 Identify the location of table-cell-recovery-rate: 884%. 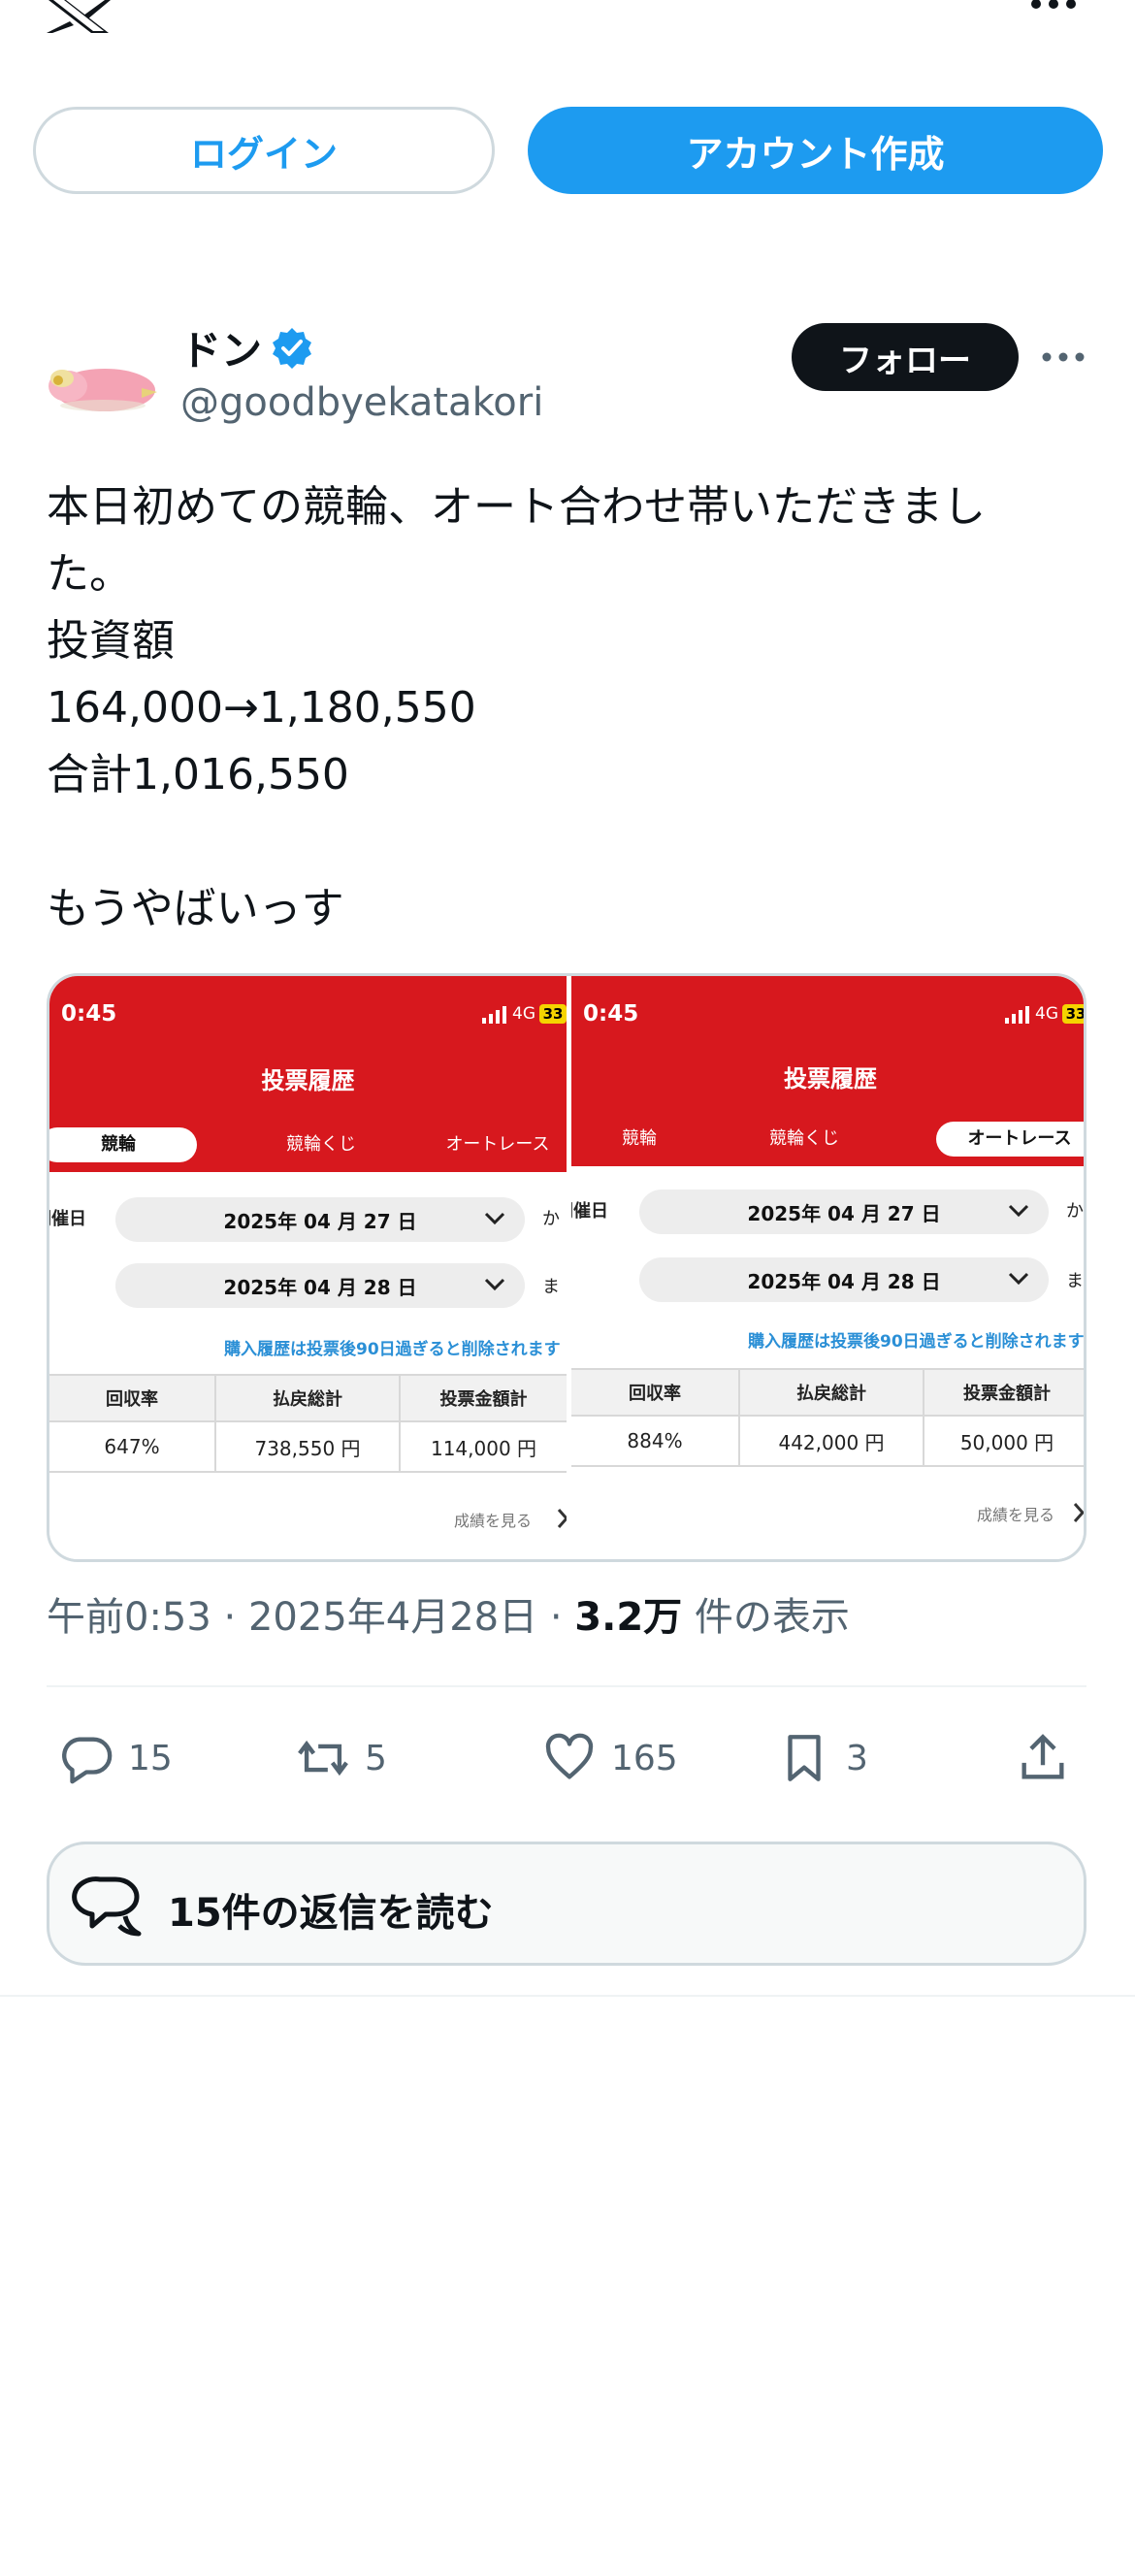
(654, 1442).